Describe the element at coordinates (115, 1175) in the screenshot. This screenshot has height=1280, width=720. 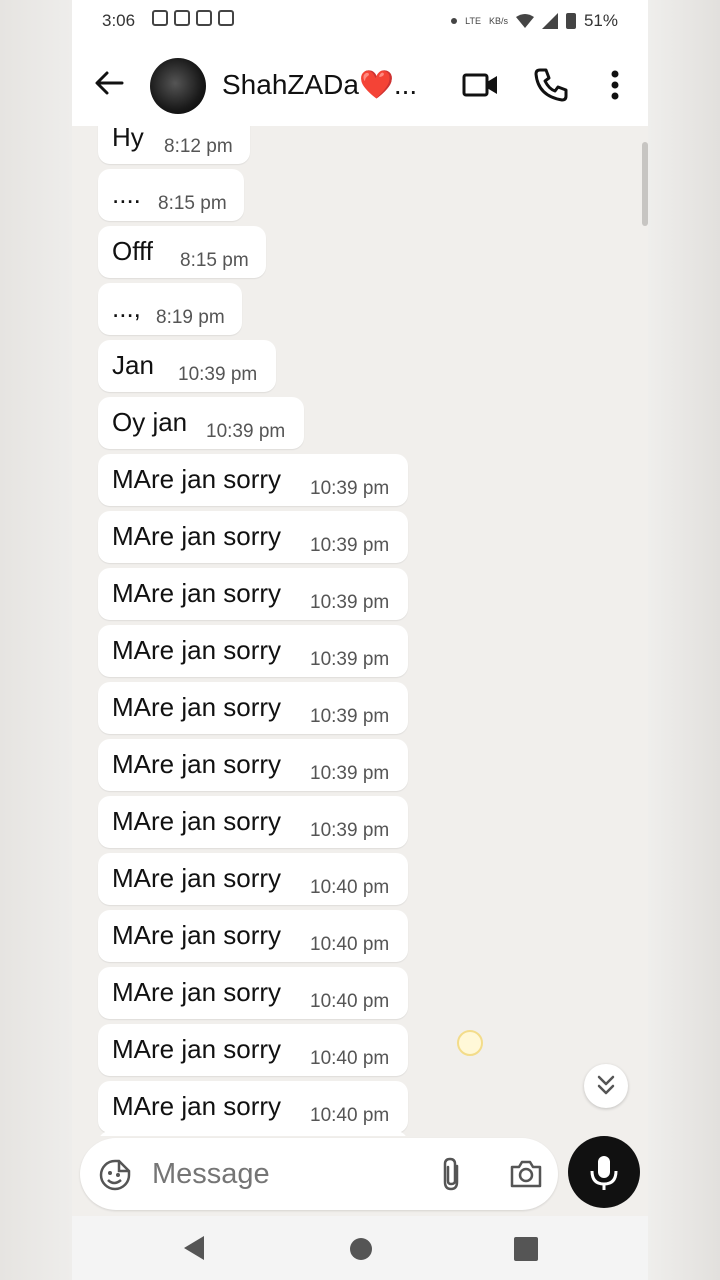
I see `sticker-emoji-icon` at that location.